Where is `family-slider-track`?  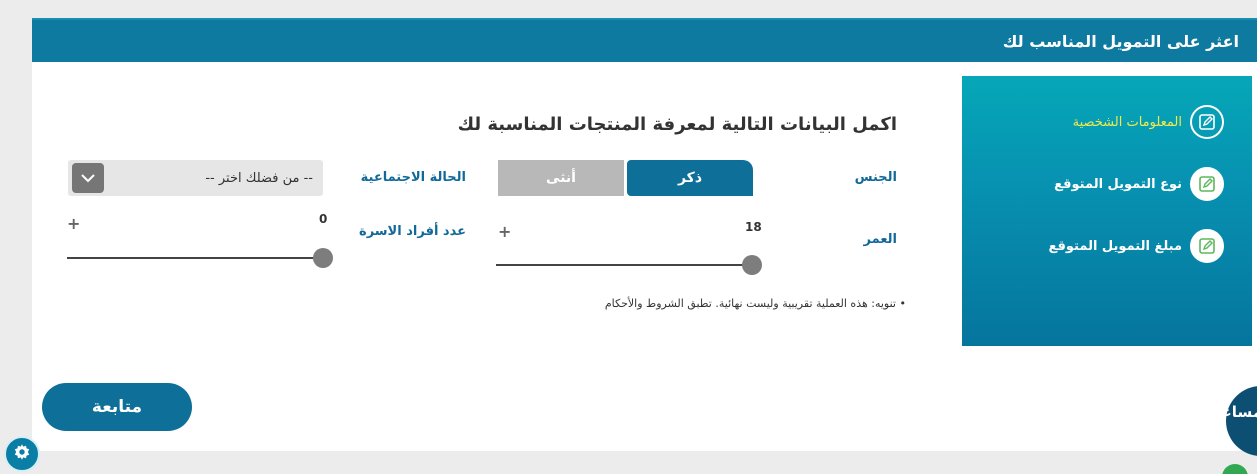
family-slider-track is located at coordinates (194, 258).